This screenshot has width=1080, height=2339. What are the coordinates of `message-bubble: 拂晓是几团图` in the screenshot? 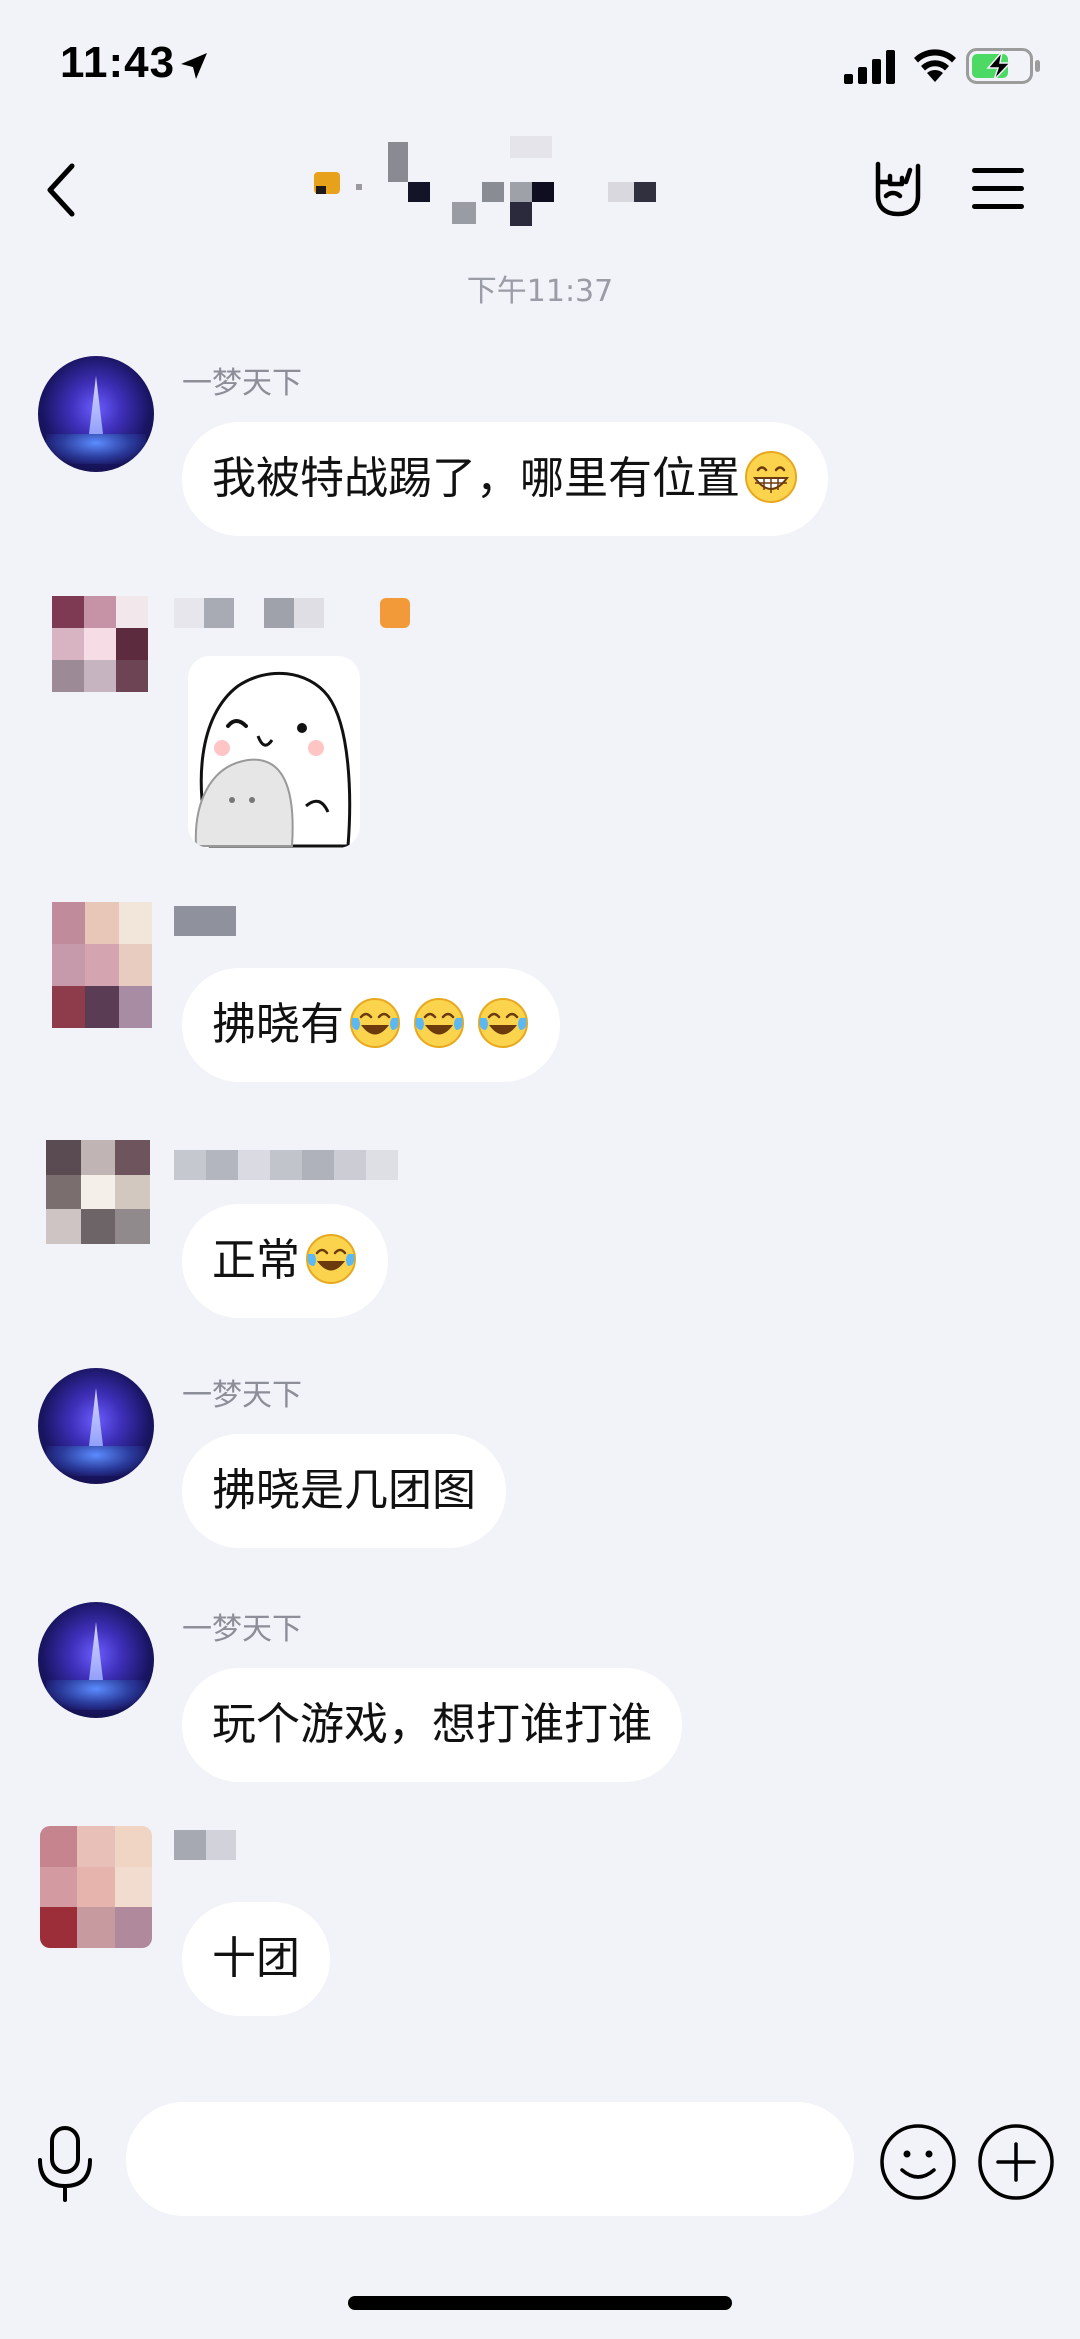 It's located at (344, 1491).